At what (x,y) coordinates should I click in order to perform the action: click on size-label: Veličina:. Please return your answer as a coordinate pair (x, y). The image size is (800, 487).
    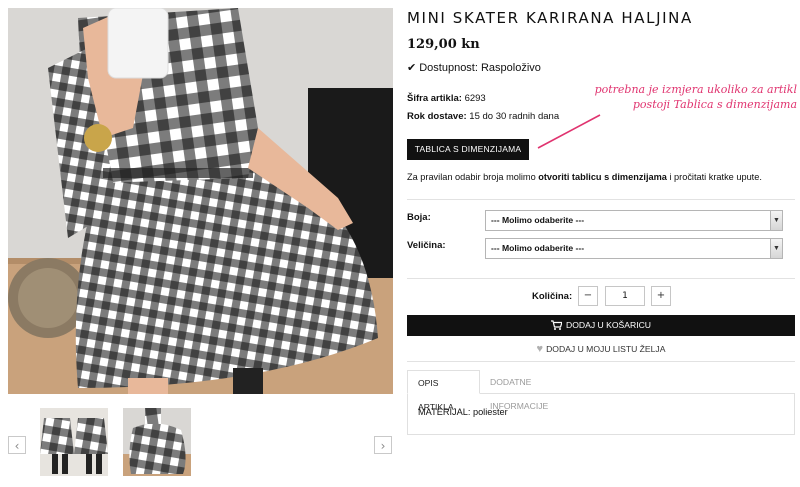
    Looking at the image, I should click on (426, 245).